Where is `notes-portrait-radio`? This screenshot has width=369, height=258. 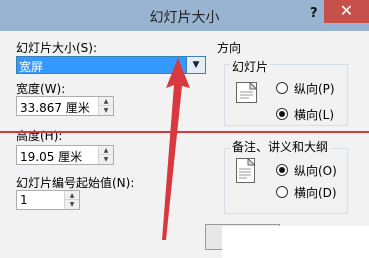 notes-portrait-radio is located at coordinates (282, 170).